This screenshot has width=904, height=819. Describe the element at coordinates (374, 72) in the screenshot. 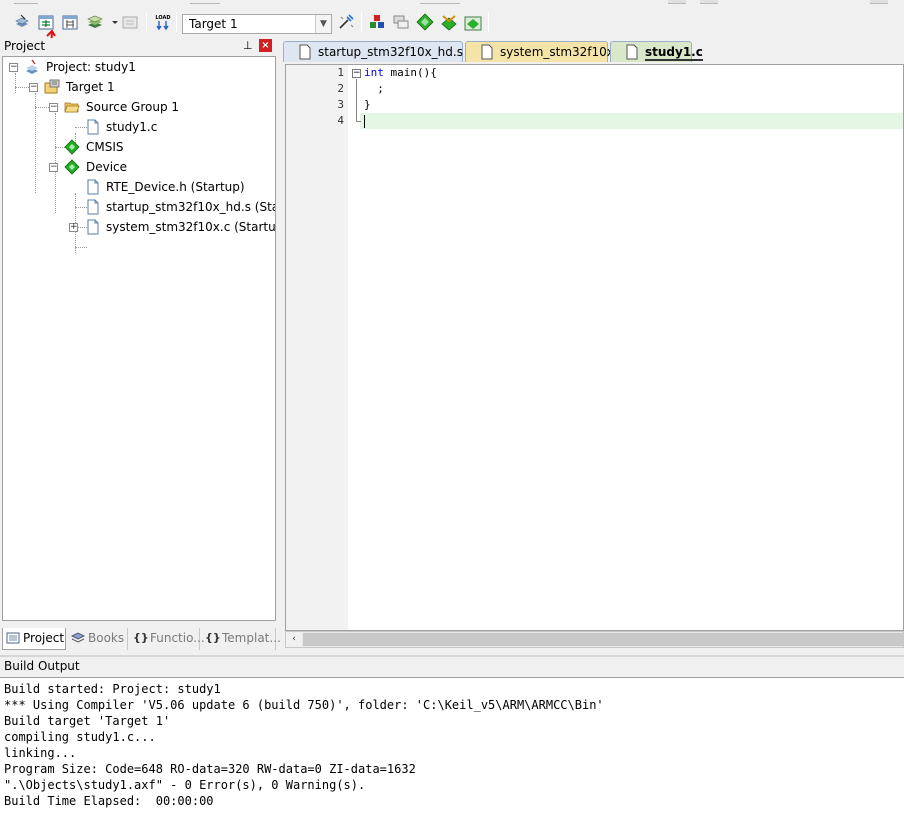

I see `code-keyword: int` at that location.